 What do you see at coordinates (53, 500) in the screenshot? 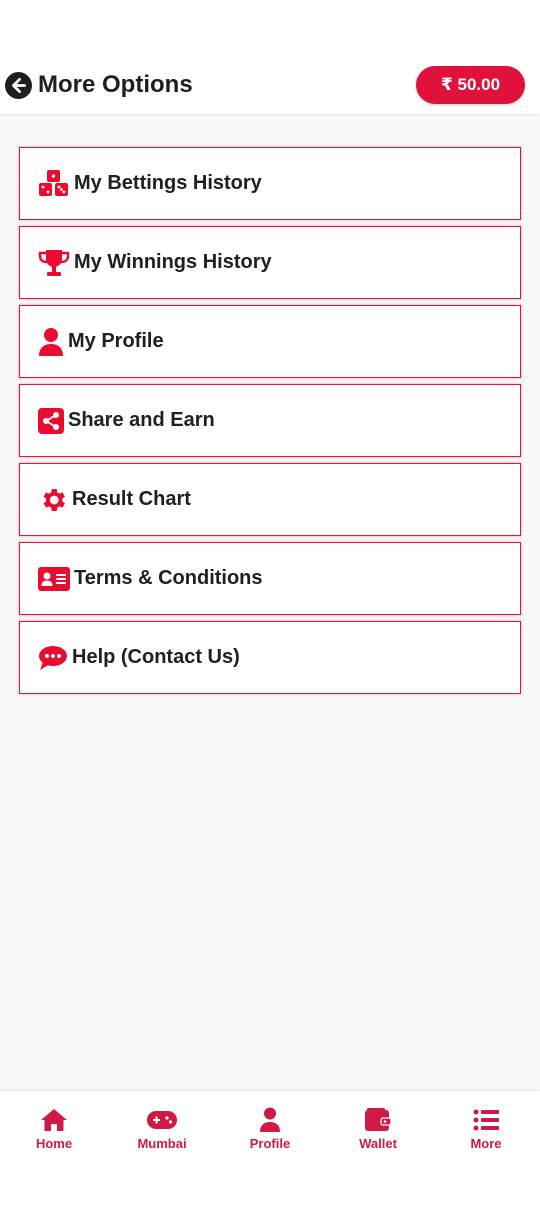
I see `gear-icon` at bounding box center [53, 500].